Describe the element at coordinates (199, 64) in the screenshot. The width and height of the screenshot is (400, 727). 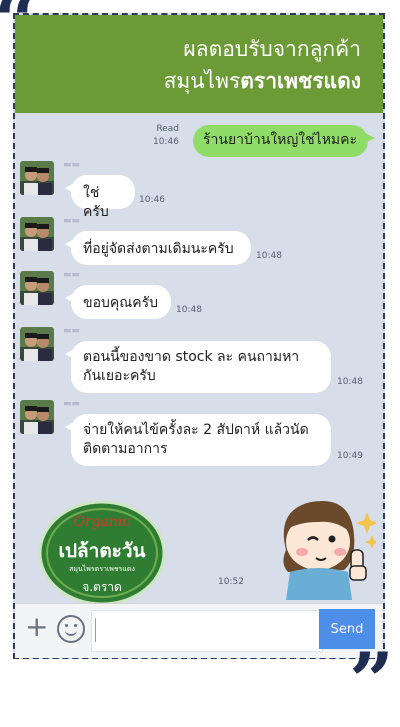
I see `header-banner: ผลตอบรับจากลูกค้า สมุนไพรตราเพชรแดง` at that location.